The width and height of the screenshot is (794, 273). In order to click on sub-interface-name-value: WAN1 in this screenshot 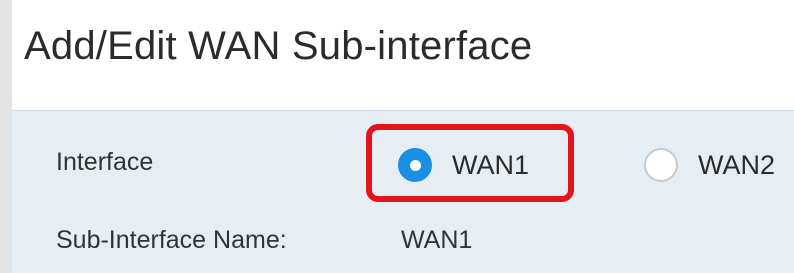, I will do `click(437, 240)`.